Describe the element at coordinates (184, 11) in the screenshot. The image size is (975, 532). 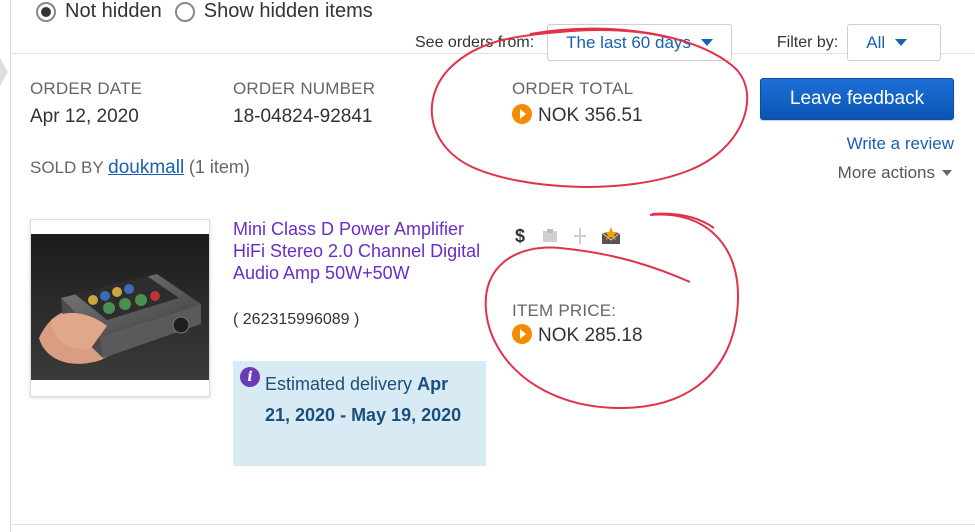
I see `radio-button-unchecked` at that location.